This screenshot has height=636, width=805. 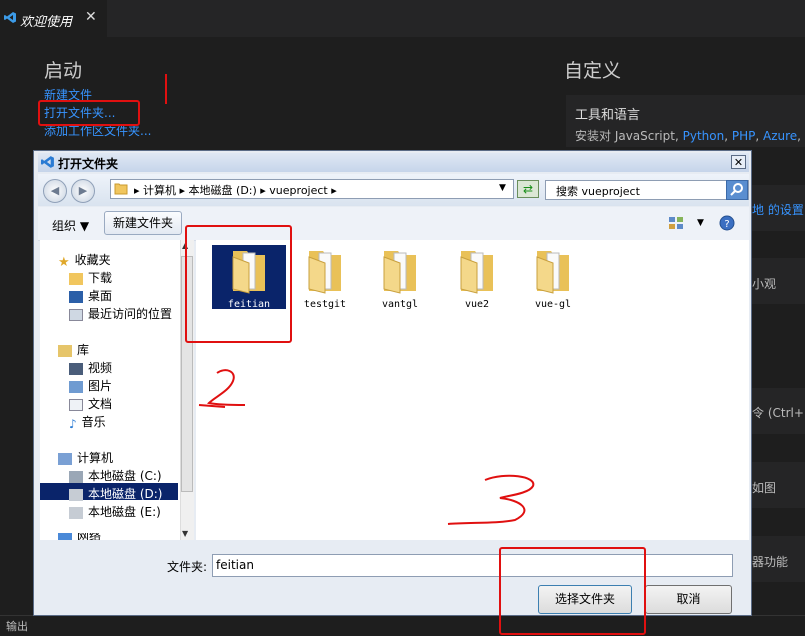 What do you see at coordinates (17, 626) in the screenshot?
I see `output-tab: 输出` at bounding box center [17, 626].